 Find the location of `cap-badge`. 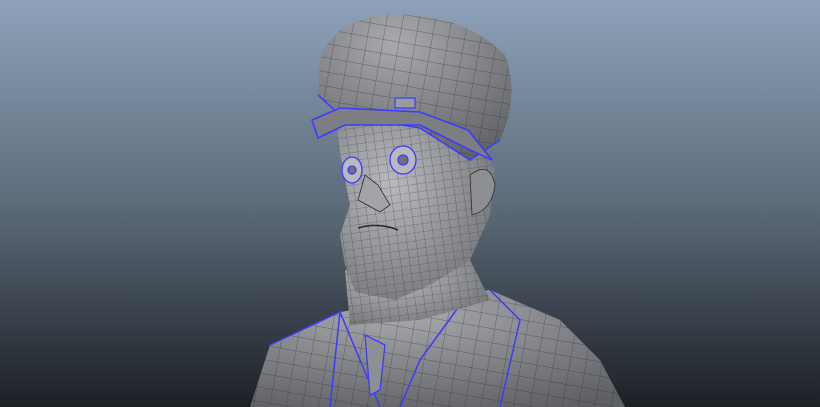

cap-badge is located at coordinates (405, 103).